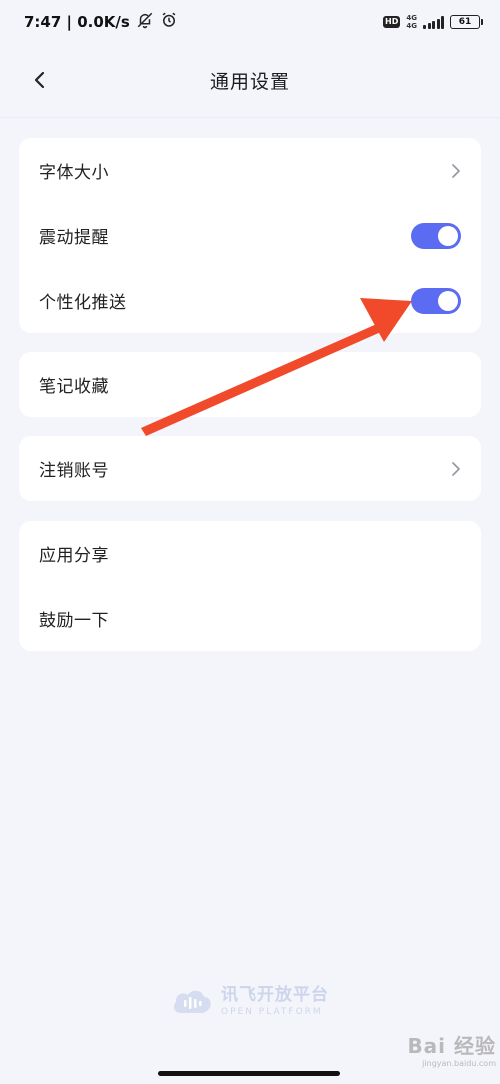 This screenshot has height=1084, width=500. Describe the element at coordinates (451, 1046) in the screenshot. I see `watermark-main: Bai 经验` at that location.